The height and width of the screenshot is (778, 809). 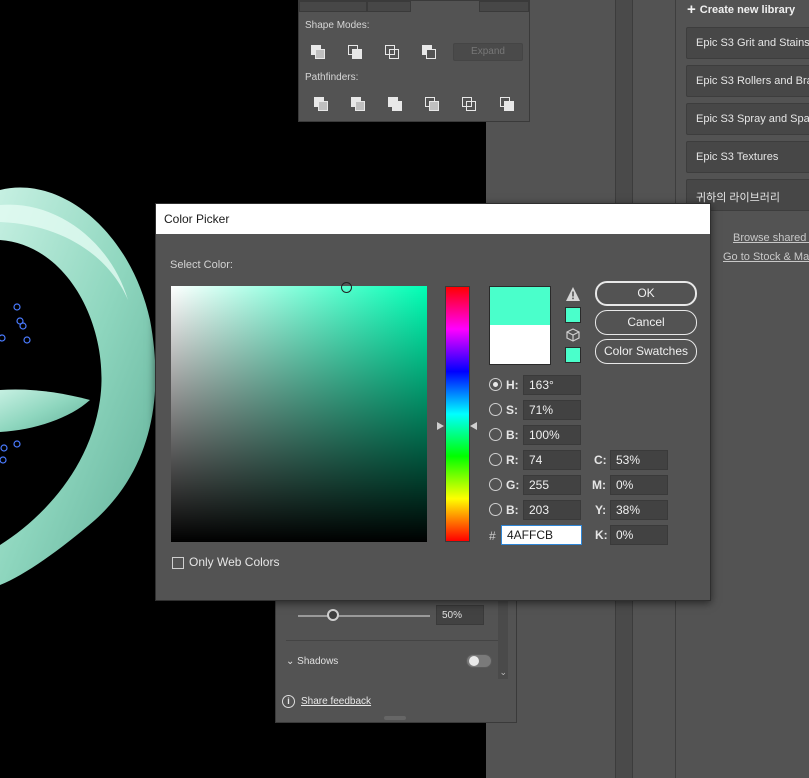 What do you see at coordinates (469, 104) in the screenshot?
I see `outline-icon` at bounding box center [469, 104].